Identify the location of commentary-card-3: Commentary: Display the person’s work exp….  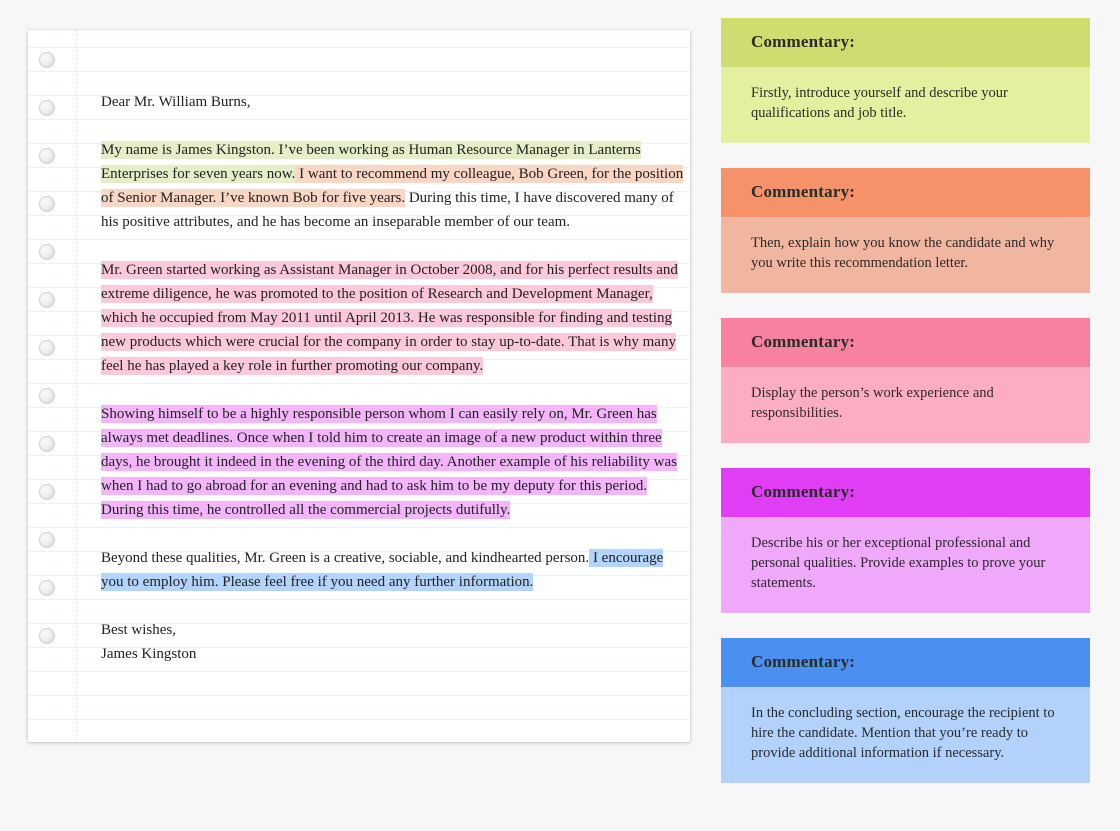
(905, 380).